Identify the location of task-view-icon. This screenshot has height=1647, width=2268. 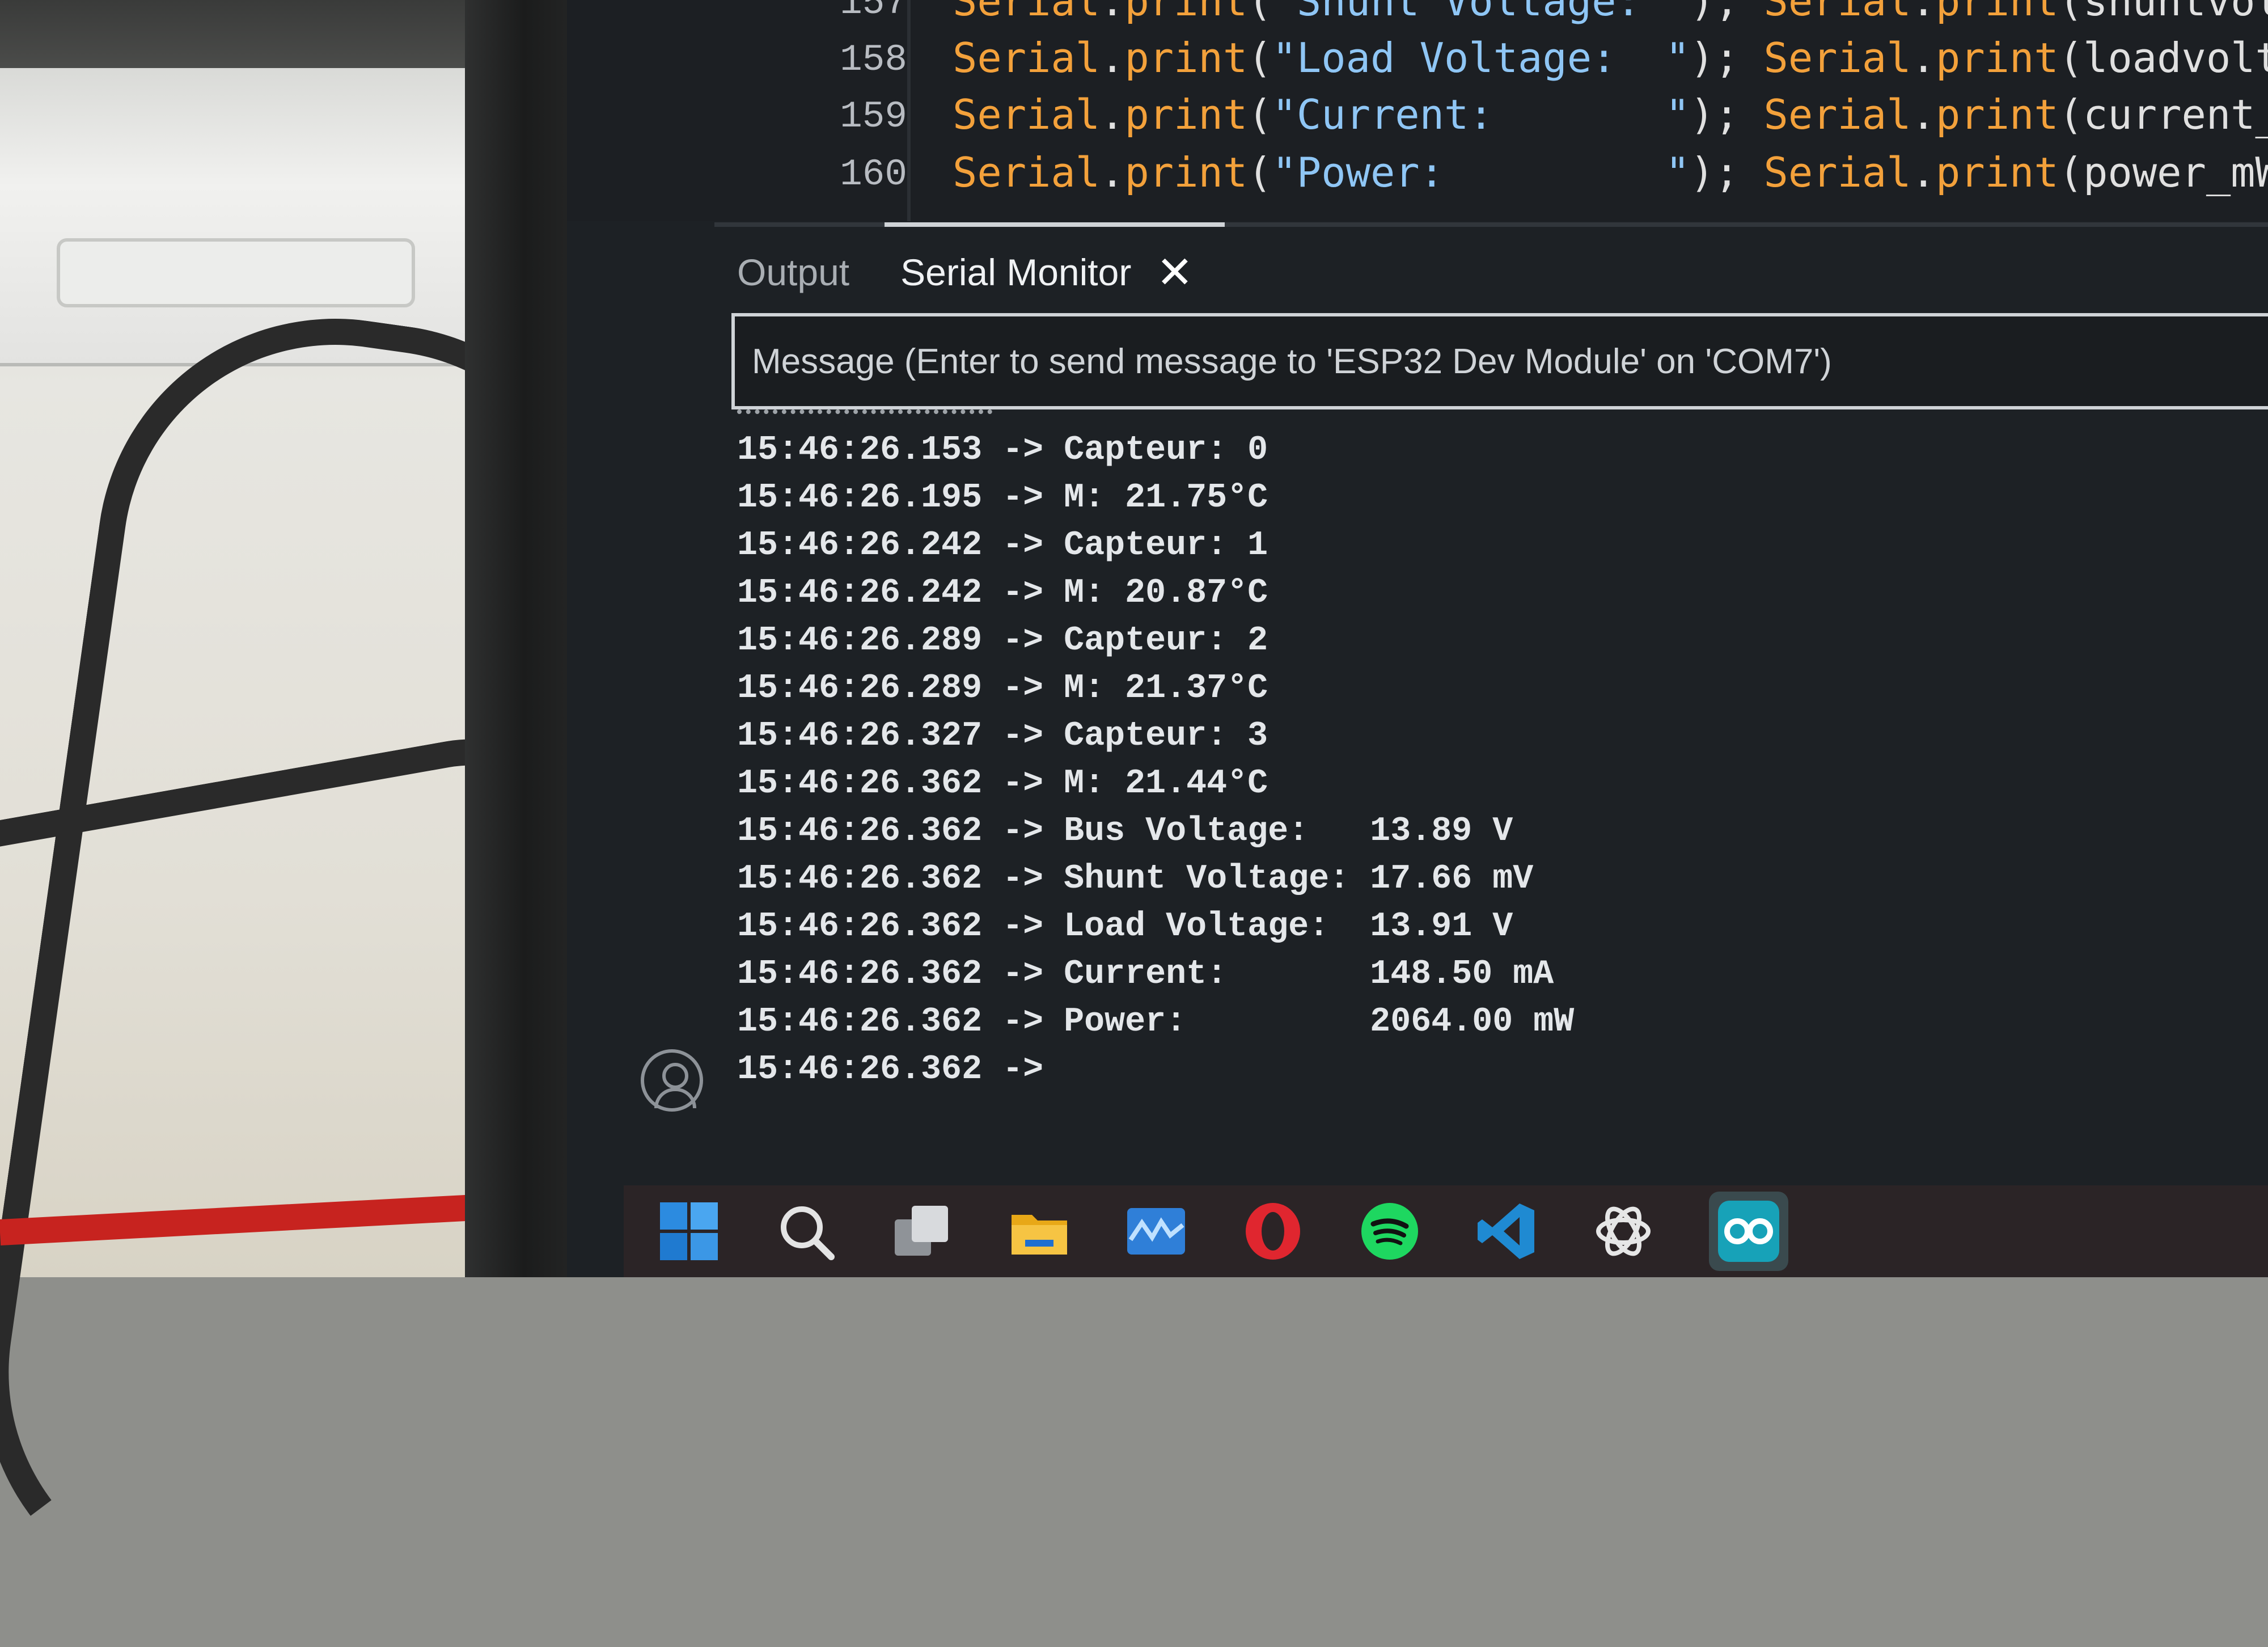
(922, 1231).